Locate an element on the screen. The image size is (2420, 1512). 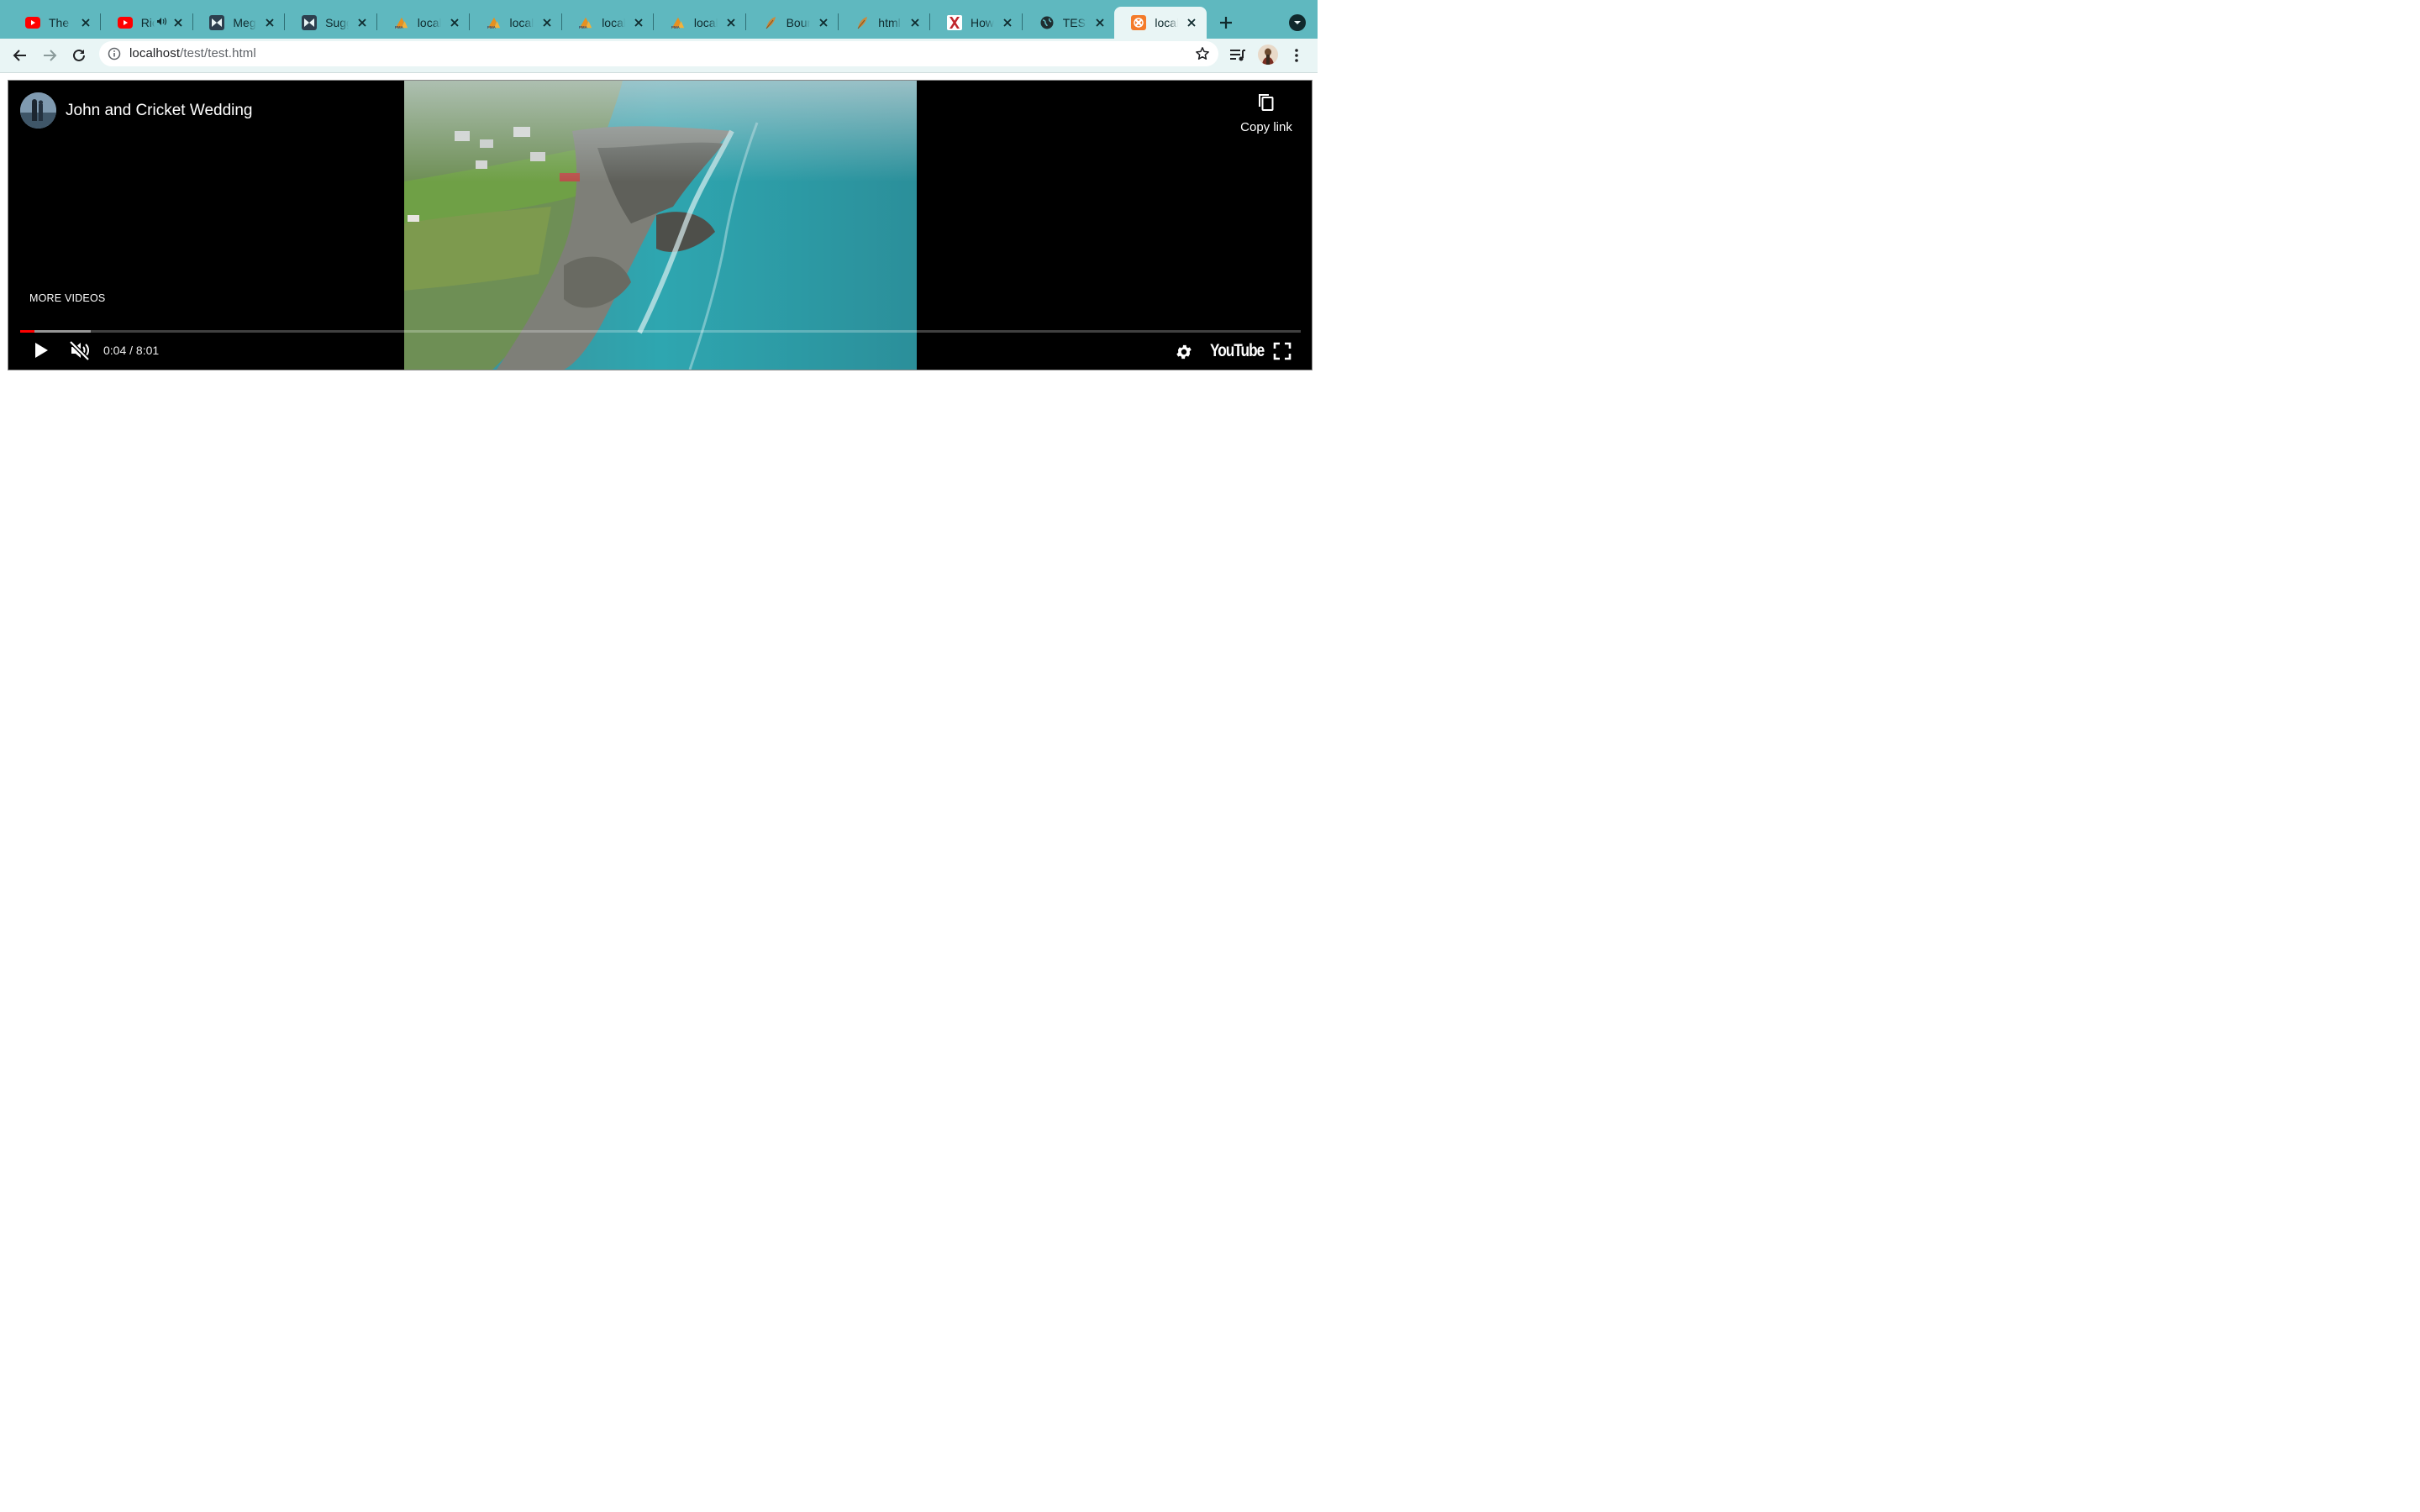
profile-avatar is located at coordinates (1268, 55).